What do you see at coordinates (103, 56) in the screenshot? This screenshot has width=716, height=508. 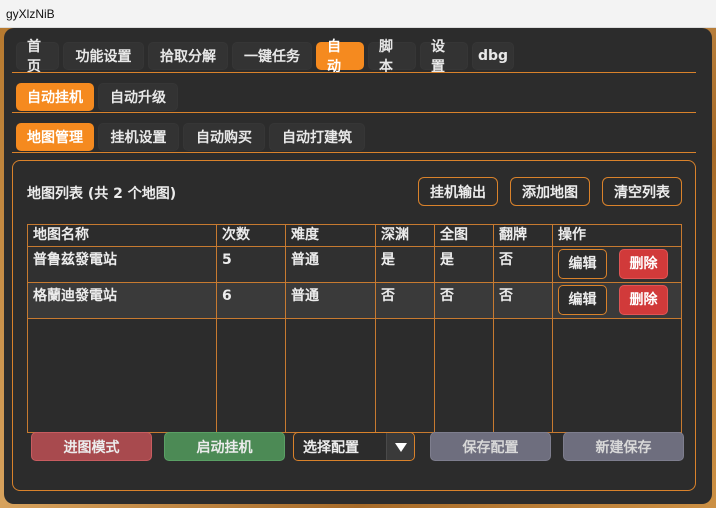 I see `tab-function-settings: 功能设置` at bounding box center [103, 56].